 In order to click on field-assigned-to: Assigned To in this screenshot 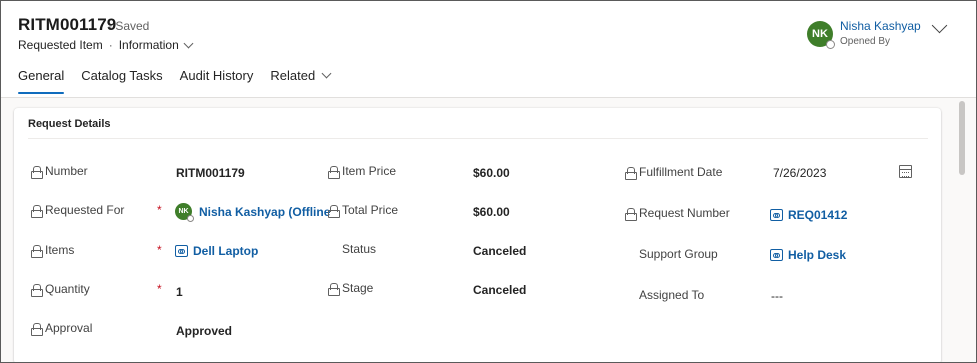, I will do `click(671, 295)`.